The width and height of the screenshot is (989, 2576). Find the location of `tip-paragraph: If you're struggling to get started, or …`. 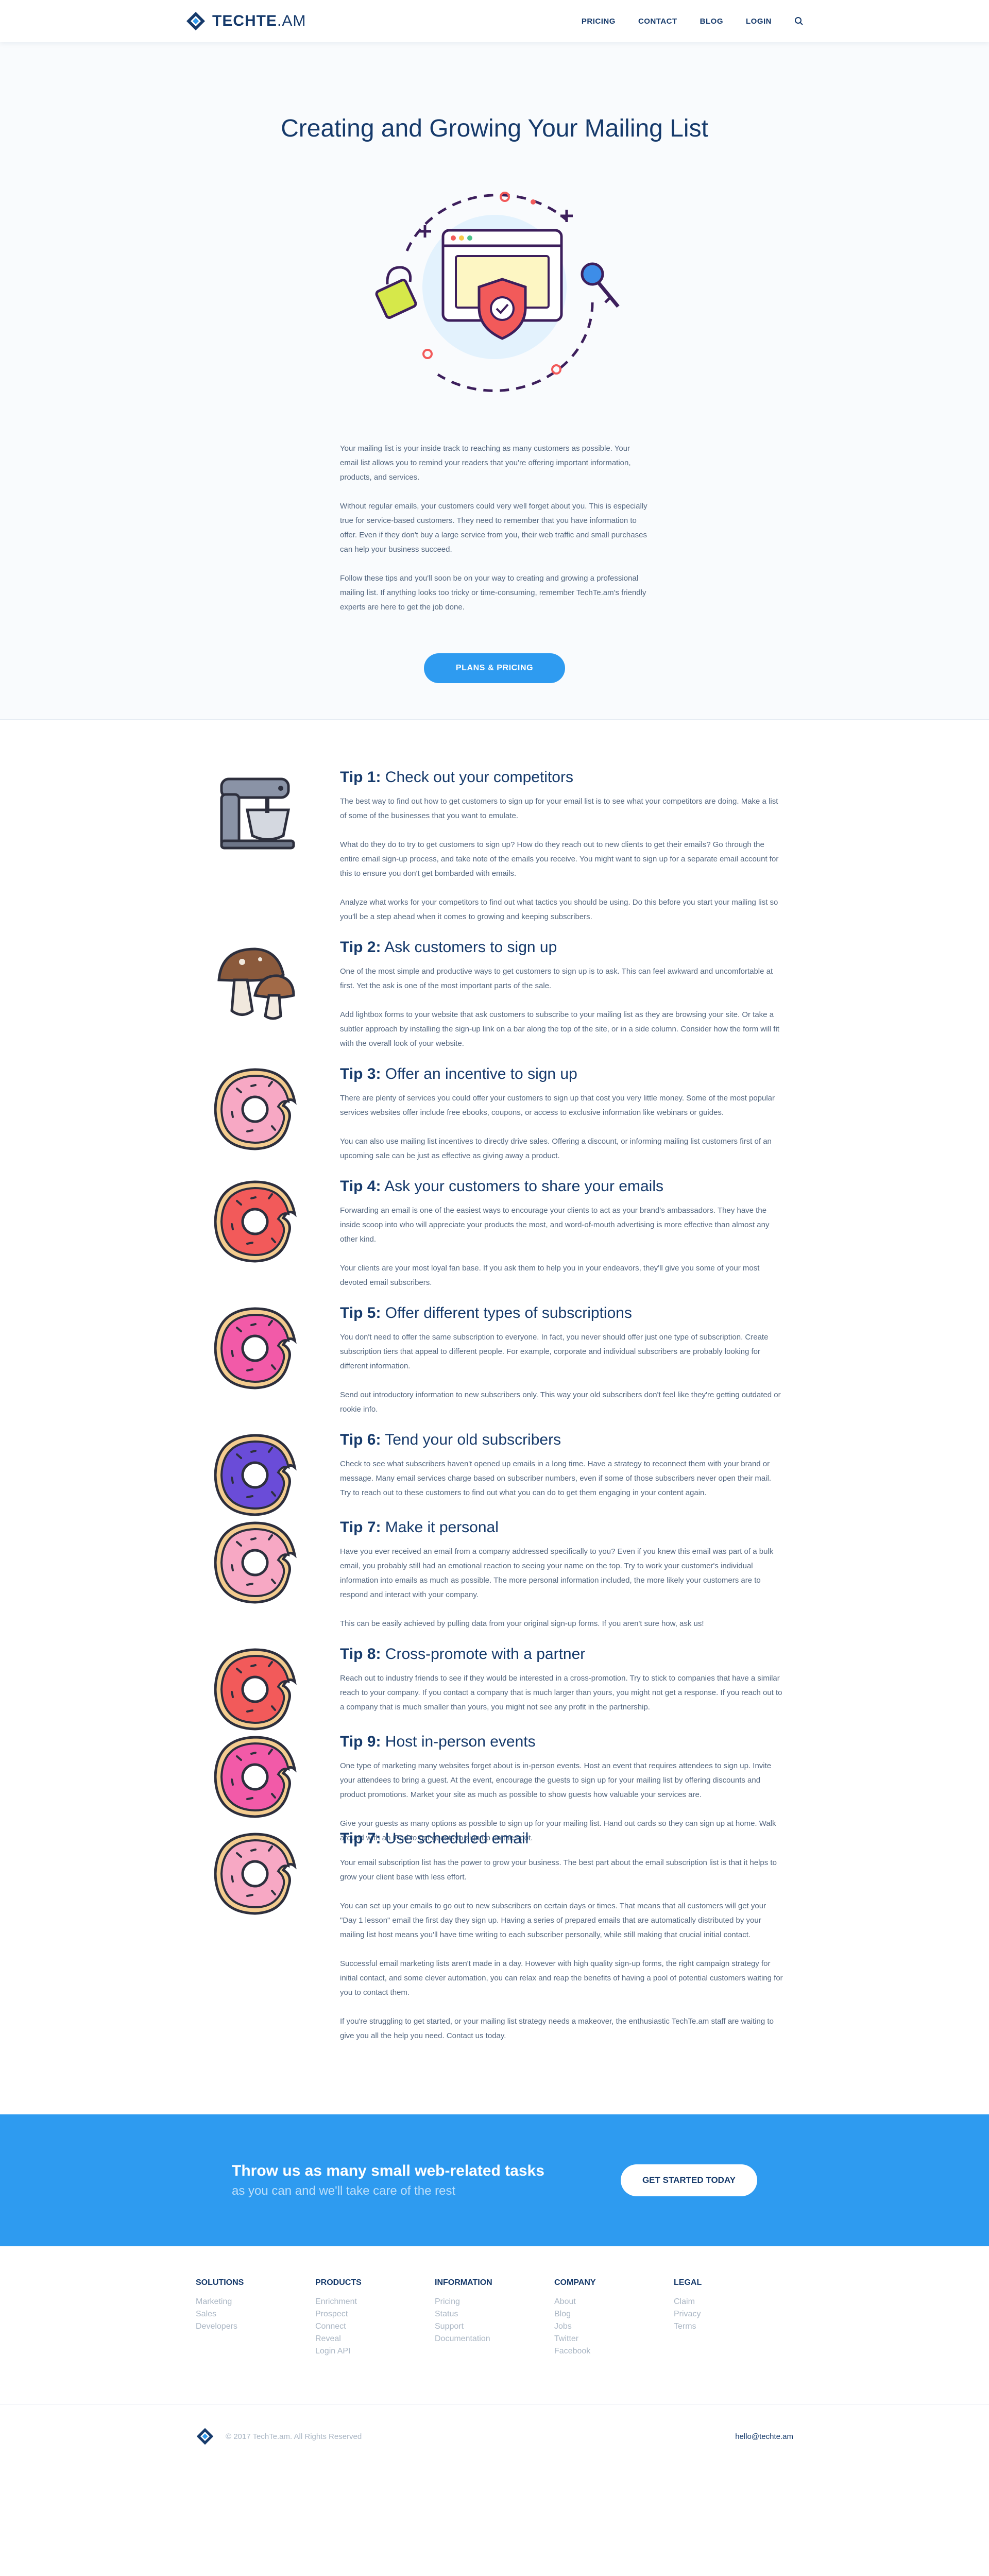

tip-paragraph: If you're struggling to get started, or … is located at coordinates (557, 2029).